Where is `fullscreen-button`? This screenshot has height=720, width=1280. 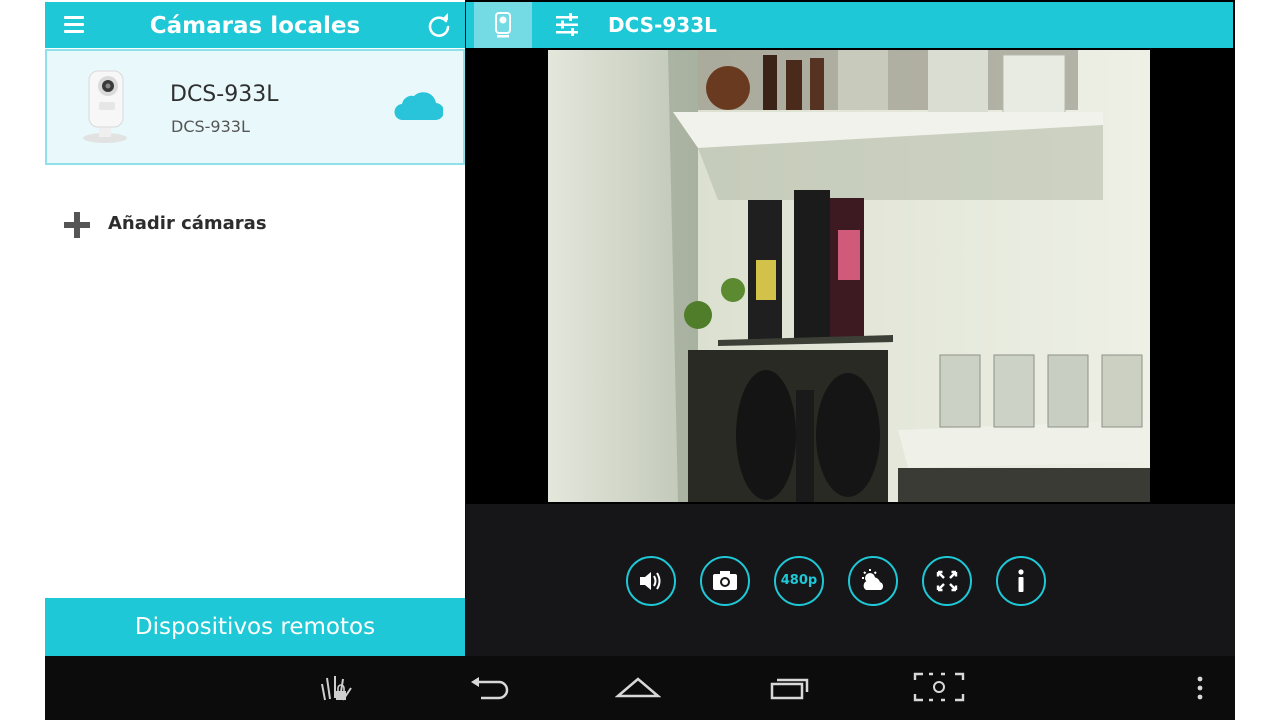
fullscreen-button is located at coordinates (947, 581).